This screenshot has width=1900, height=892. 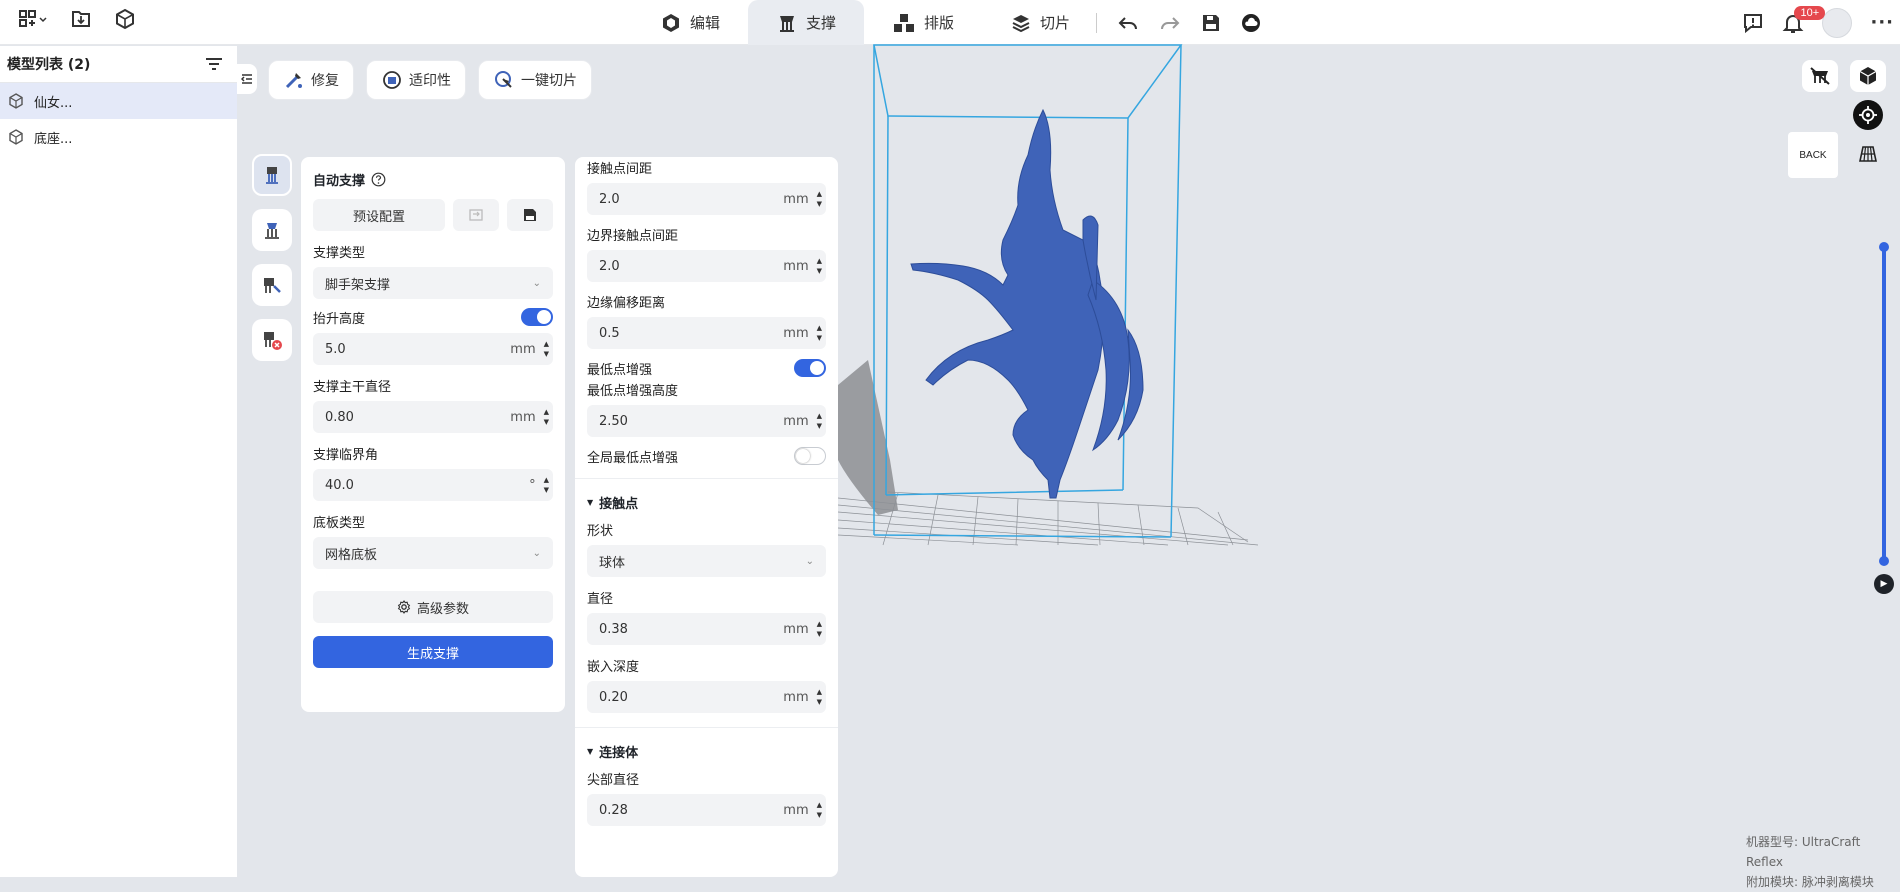 What do you see at coordinates (706, 810) in the screenshot?
I see `tip-diameter-input: 0.28 mm ▲ ▼` at bounding box center [706, 810].